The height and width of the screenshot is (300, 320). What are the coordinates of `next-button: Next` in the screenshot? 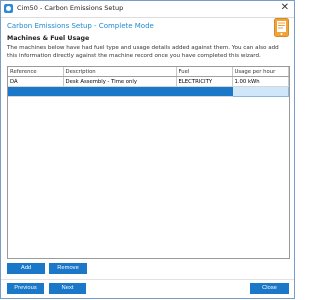 It's located at (67, 288).